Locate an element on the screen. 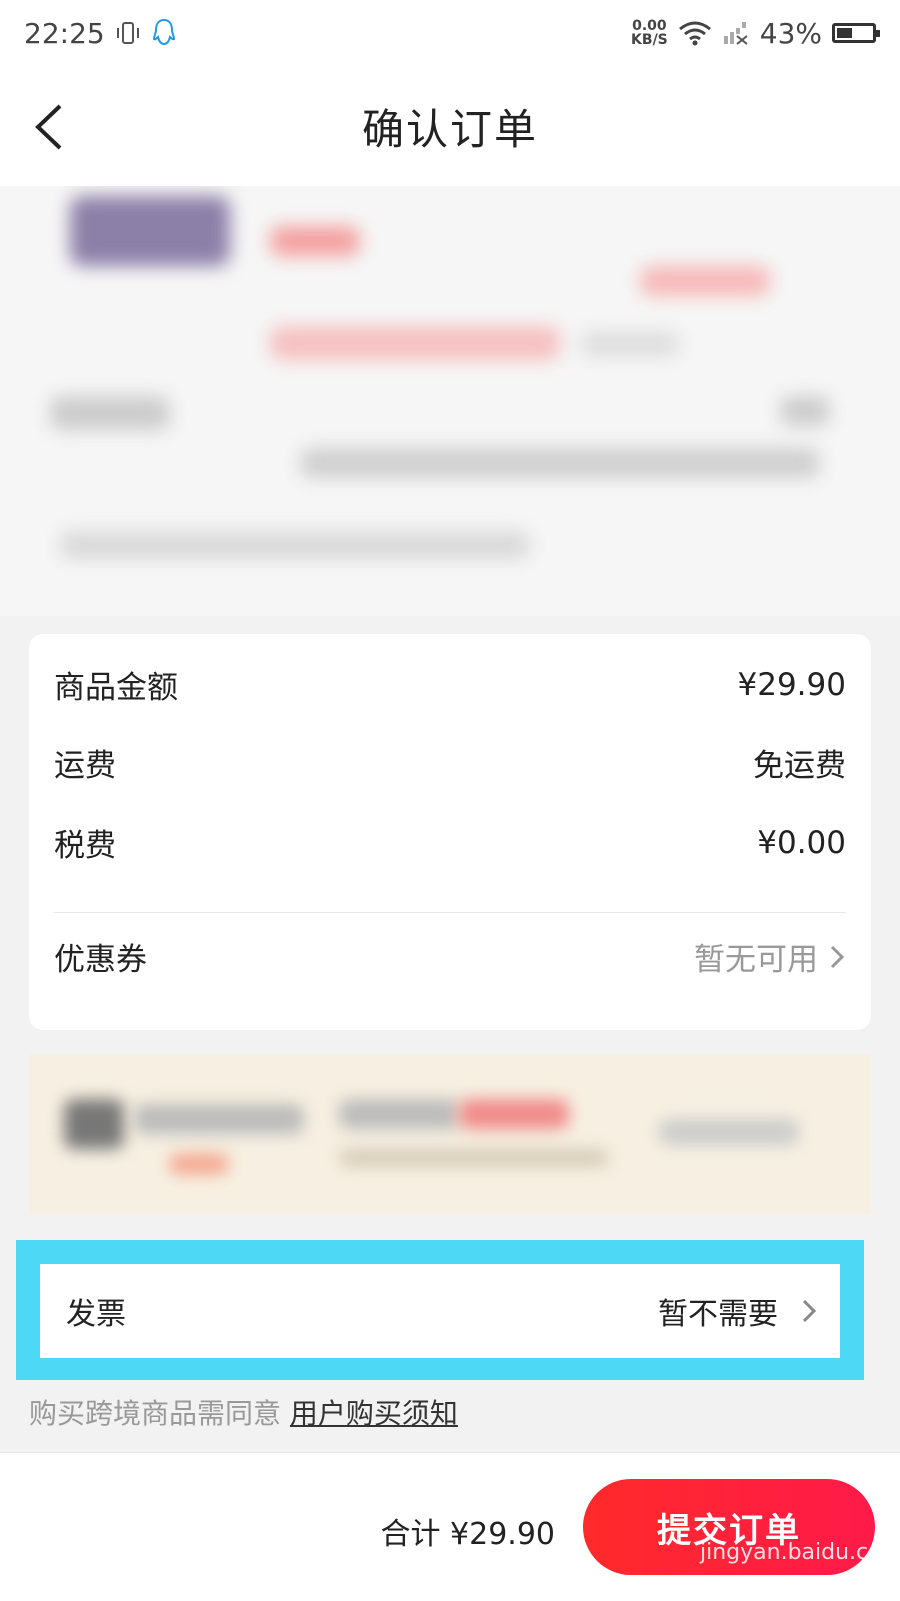 Image resolution: width=900 pixels, height=1601 pixels. price-row-shipping: 运费 免运费 is located at coordinates (450, 762).